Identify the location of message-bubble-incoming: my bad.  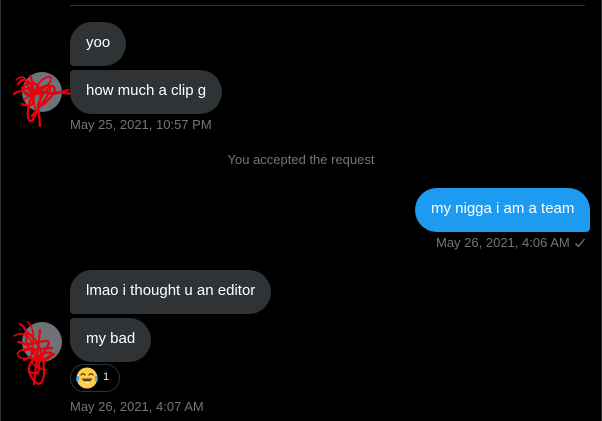
(111, 340).